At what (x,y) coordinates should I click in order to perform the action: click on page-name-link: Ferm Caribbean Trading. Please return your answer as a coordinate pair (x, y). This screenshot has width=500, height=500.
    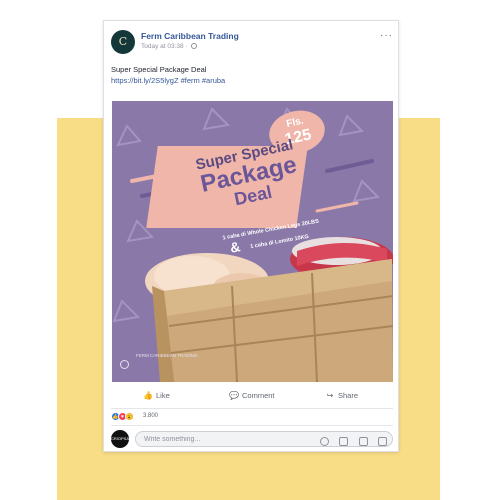
    Looking at the image, I should click on (190, 36).